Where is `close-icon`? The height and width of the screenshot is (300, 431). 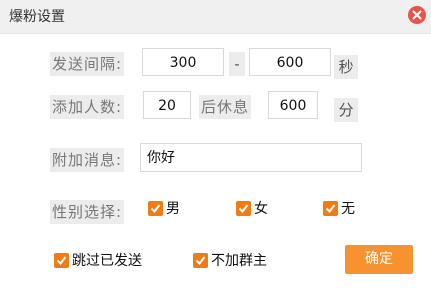 close-icon is located at coordinates (417, 15).